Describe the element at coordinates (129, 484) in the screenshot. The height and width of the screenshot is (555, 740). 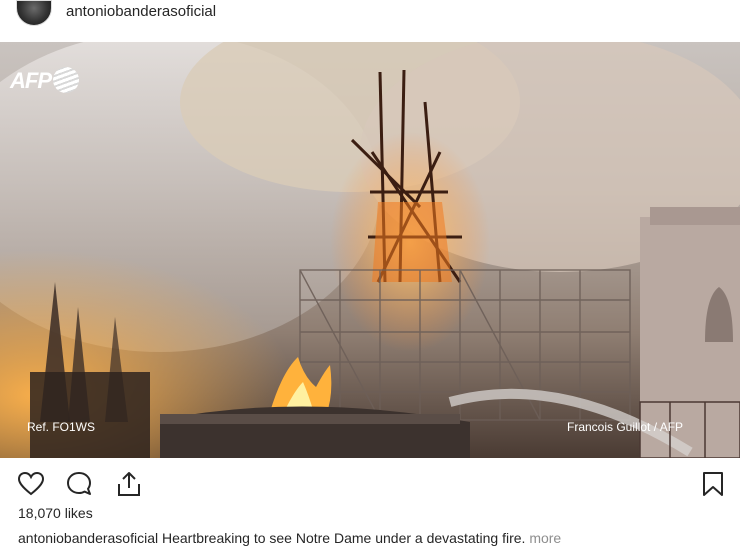
I see `share-icon` at that location.